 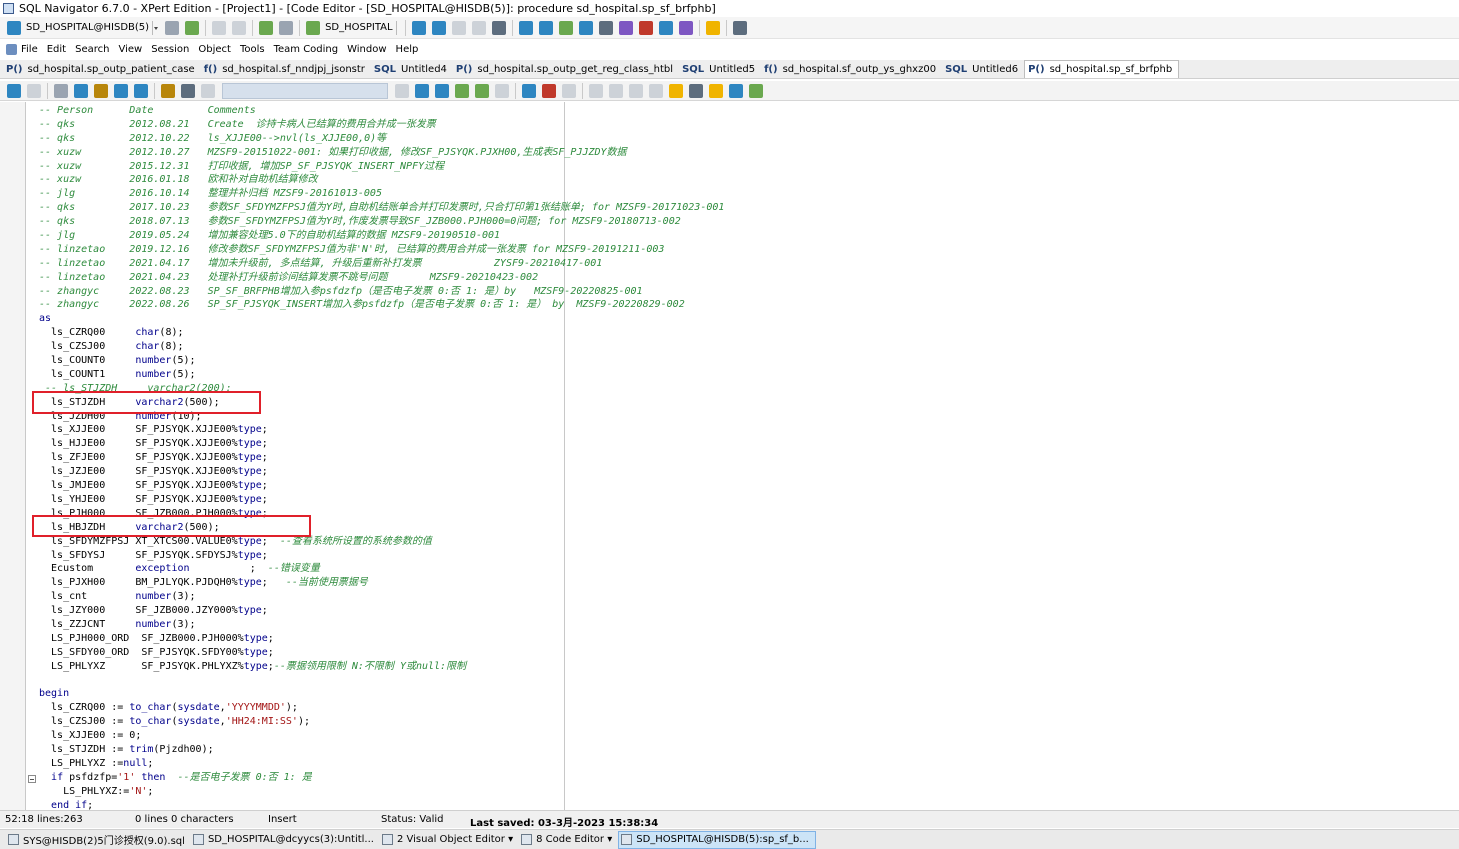 What do you see at coordinates (208, 90) in the screenshot?
I see `clipboard-icon` at bounding box center [208, 90].